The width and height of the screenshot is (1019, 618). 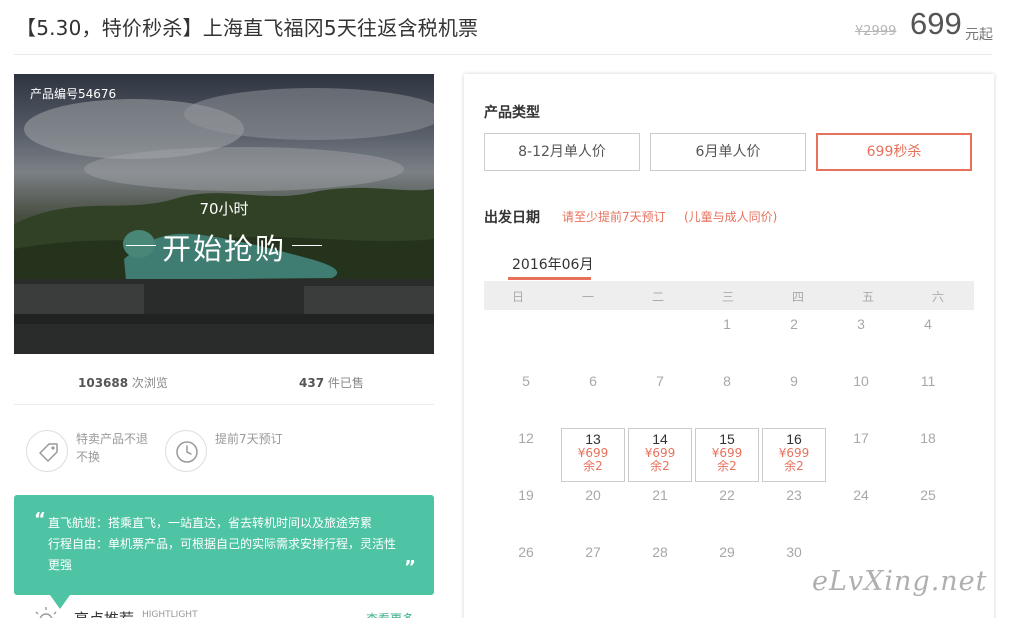 I want to click on calendar-day: 20, so click(x=593, y=512).